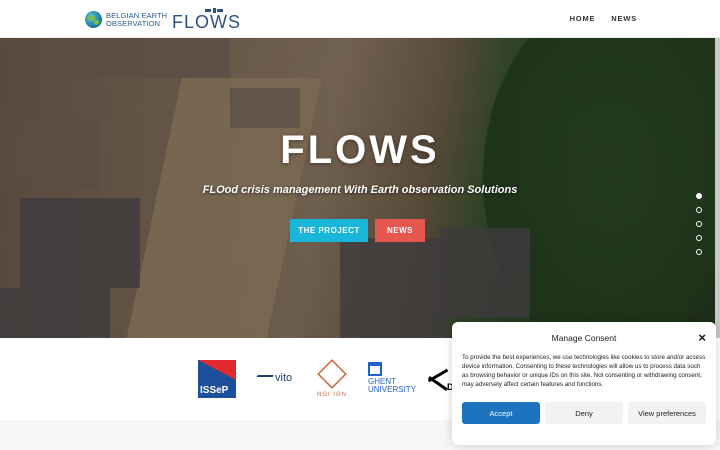  I want to click on ghent-line2: UNIVERSITY, so click(392, 389).